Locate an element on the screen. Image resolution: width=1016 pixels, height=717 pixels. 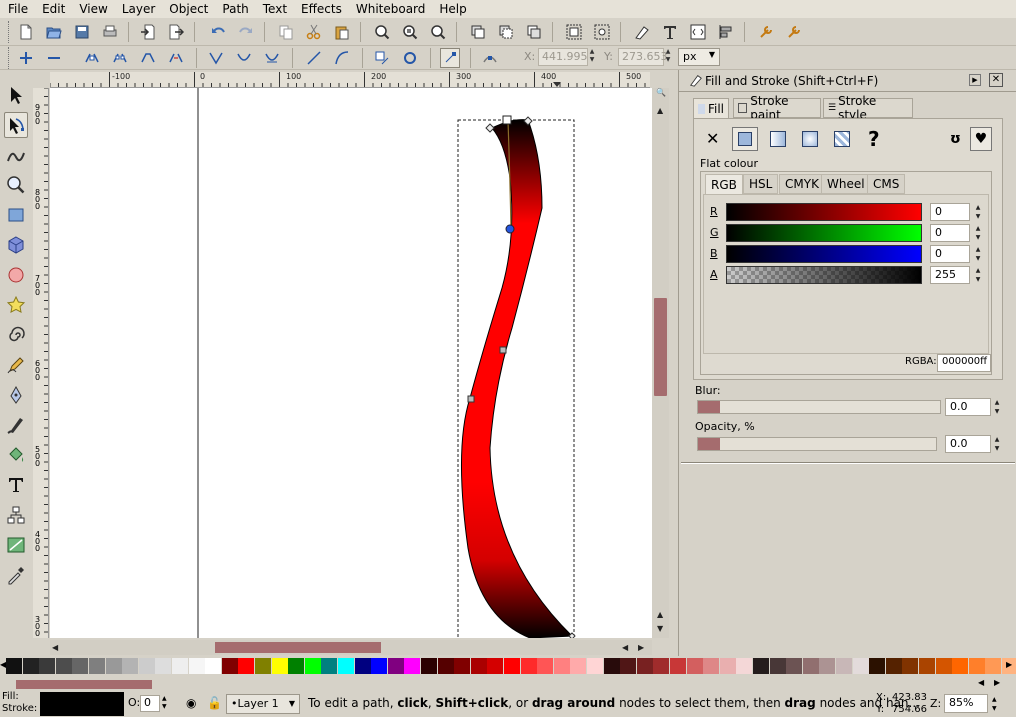
document-properties-icon is located at coordinates (794, 32).